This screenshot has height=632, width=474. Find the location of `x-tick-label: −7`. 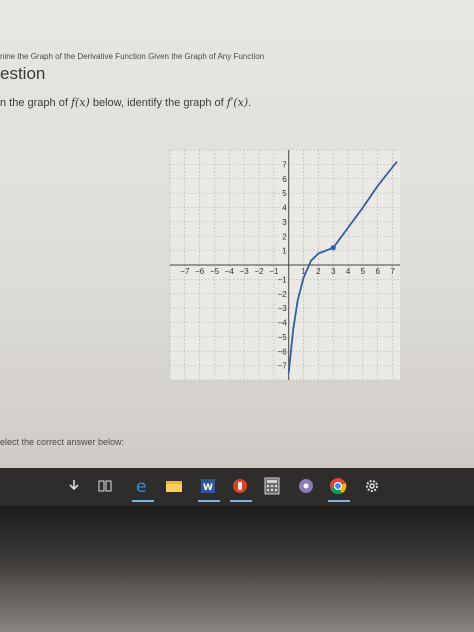

x-tick-label: −7 is located at coordinates (185, 271).